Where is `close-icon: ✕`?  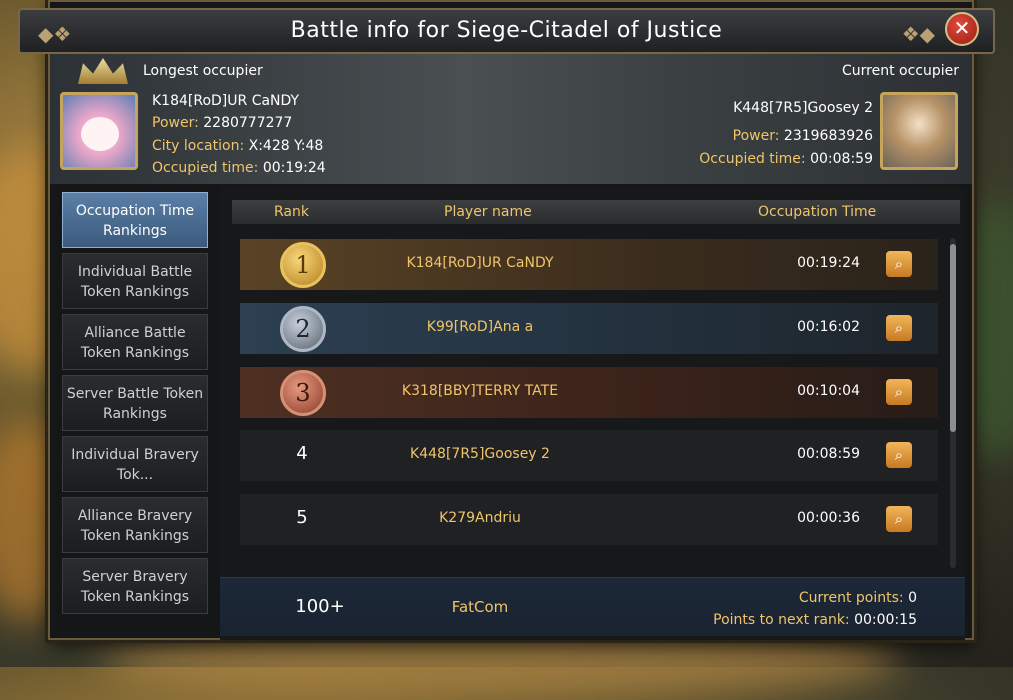 close-icon: ✕ is located at coordinates (962, 28).